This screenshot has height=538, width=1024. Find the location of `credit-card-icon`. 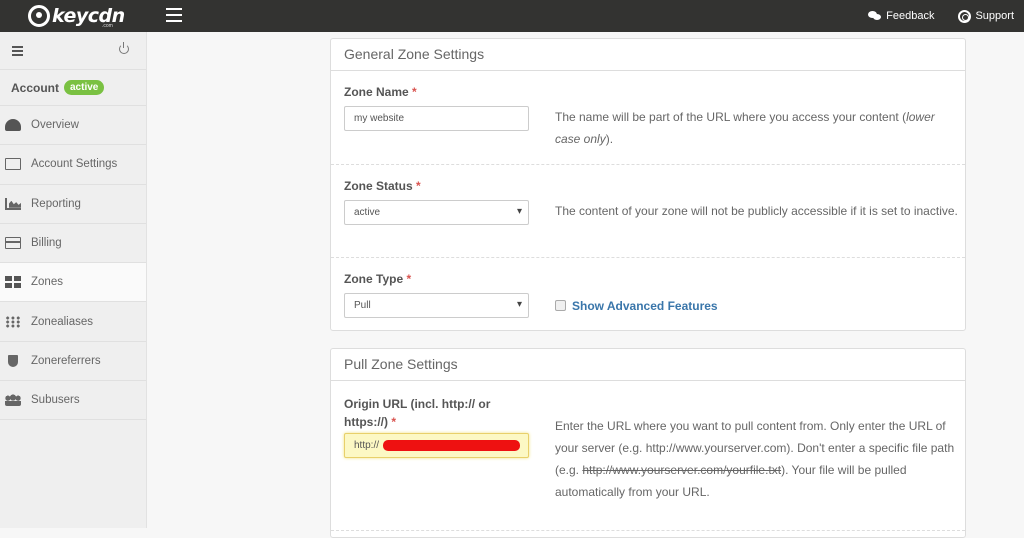

credit-card-icon is located at coordinates (13, 243).